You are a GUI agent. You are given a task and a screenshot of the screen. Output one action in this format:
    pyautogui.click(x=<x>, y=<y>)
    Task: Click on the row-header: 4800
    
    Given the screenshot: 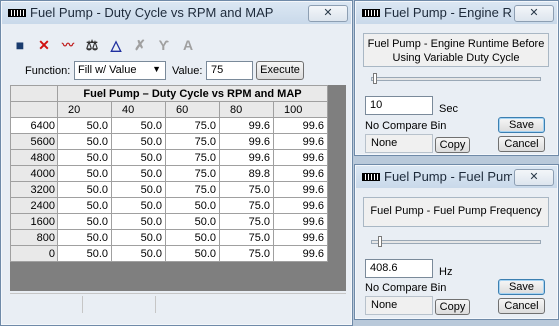 What is the action you would take?
    pyautogui.click(x=34, y=157)
    